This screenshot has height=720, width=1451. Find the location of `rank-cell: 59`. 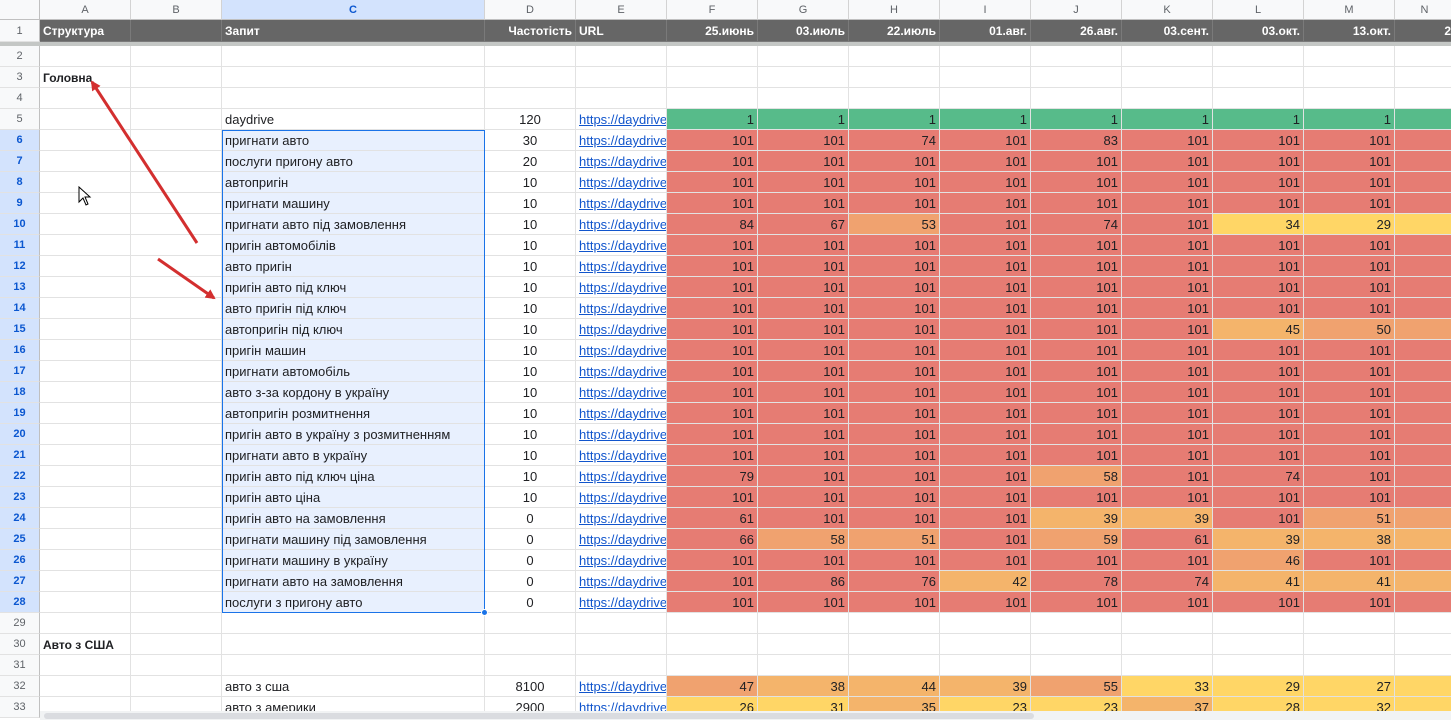

rank-cell: 59 is located at coordinates (1076, 539).